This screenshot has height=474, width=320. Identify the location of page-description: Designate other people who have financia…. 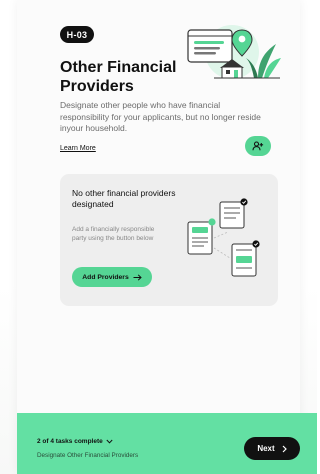
(160, 116).